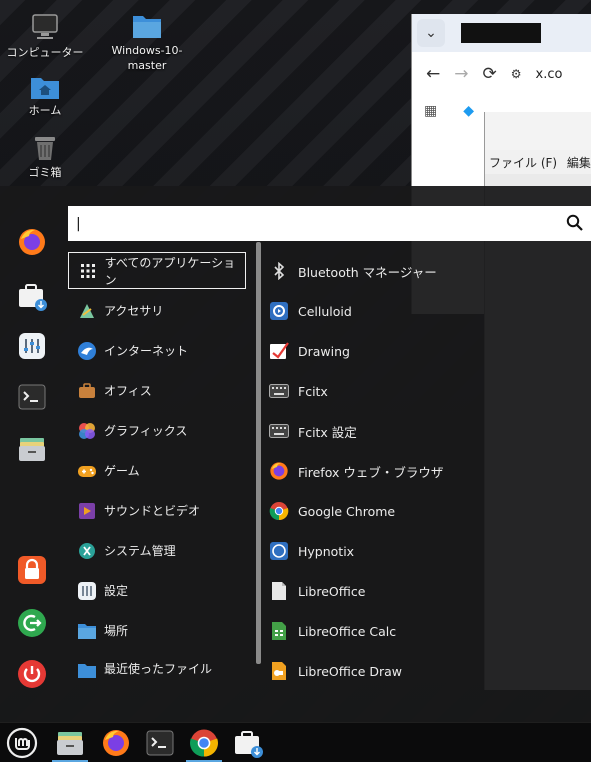 The width and height of the screenshot is (591, 762). I want to click on desktop-icon-computer: コンピューター, so click(45, 36).